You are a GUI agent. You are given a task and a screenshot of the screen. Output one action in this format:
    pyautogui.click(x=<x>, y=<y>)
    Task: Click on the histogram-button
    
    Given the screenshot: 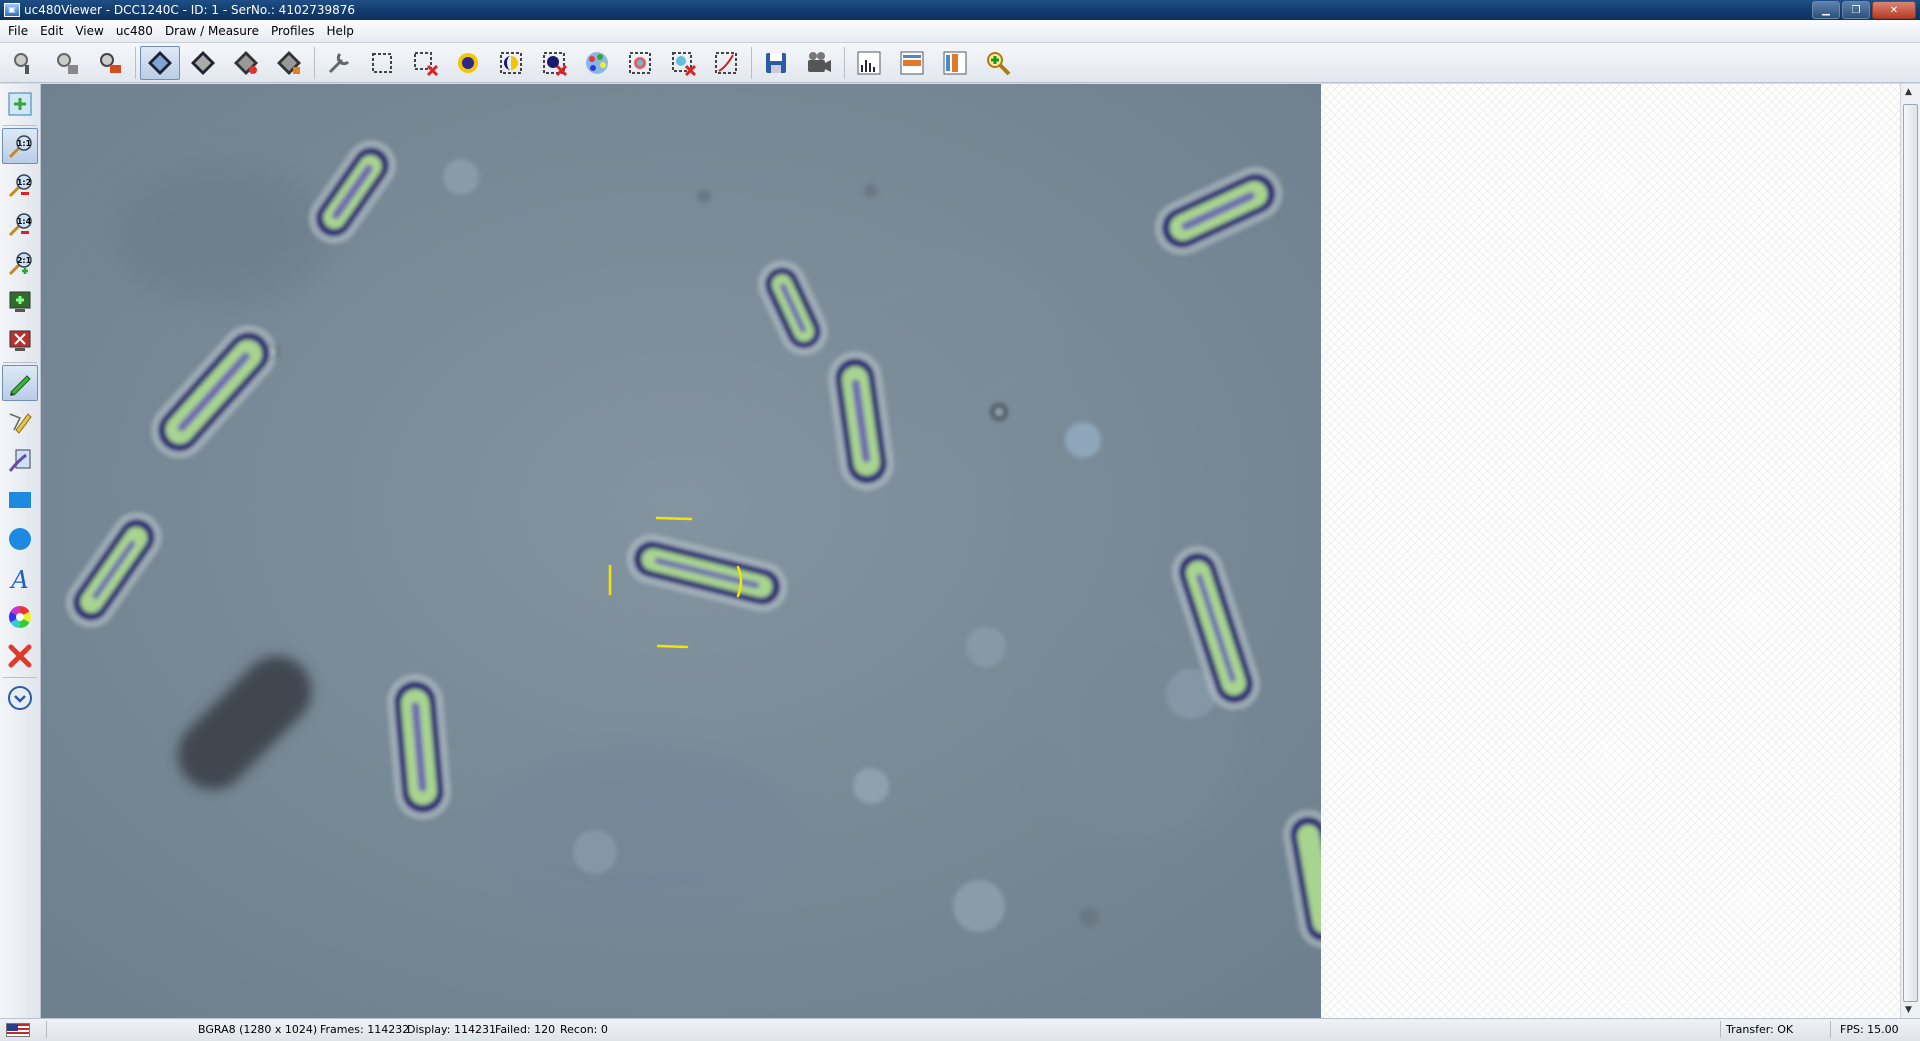 What is the action you would take?
    pyautogui.click(x=869, y=63)
    